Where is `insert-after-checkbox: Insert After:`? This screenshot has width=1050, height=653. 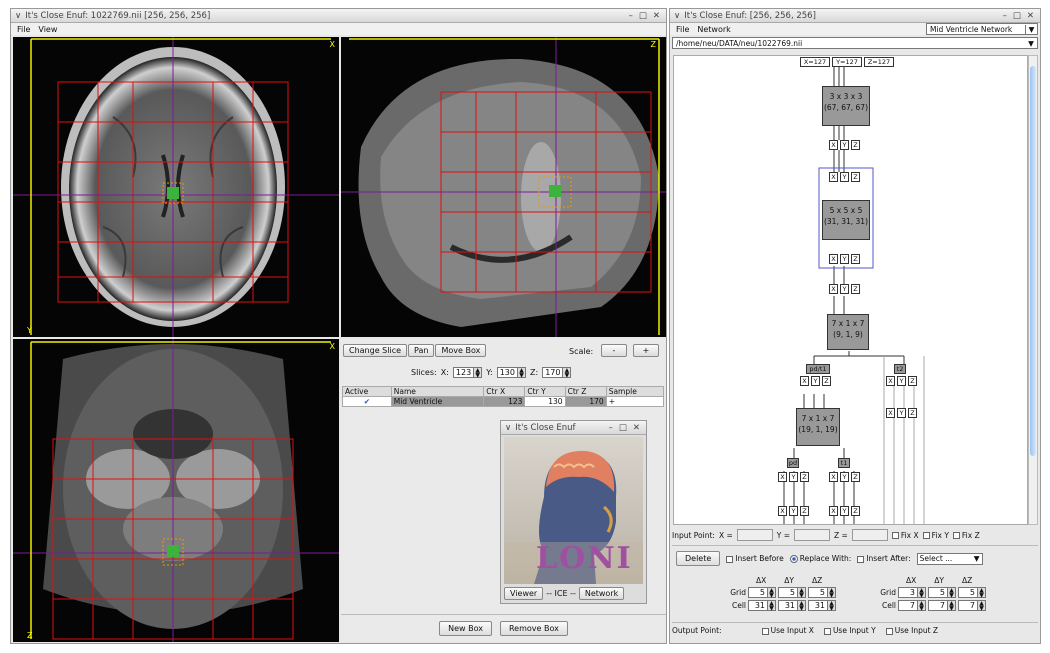
insert-after-checkbox: Insert After: is located at coordinates (884, 558).